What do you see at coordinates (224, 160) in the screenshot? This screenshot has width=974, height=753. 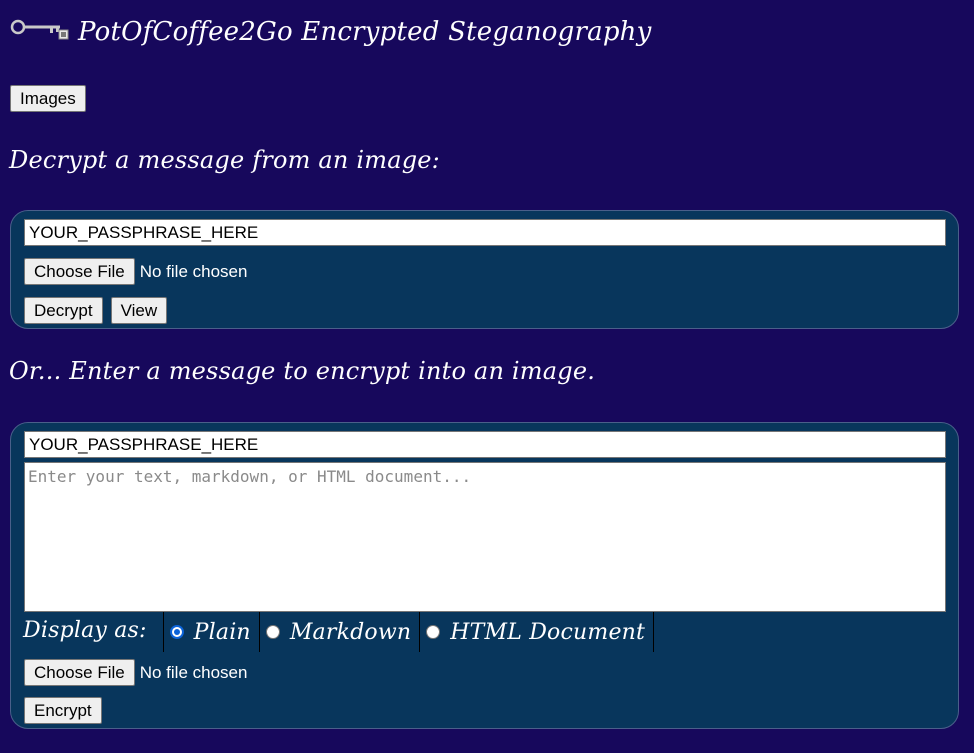 I see `decrypt-heading: Decrypt a message from an image:` at bounding box center [224, 160].